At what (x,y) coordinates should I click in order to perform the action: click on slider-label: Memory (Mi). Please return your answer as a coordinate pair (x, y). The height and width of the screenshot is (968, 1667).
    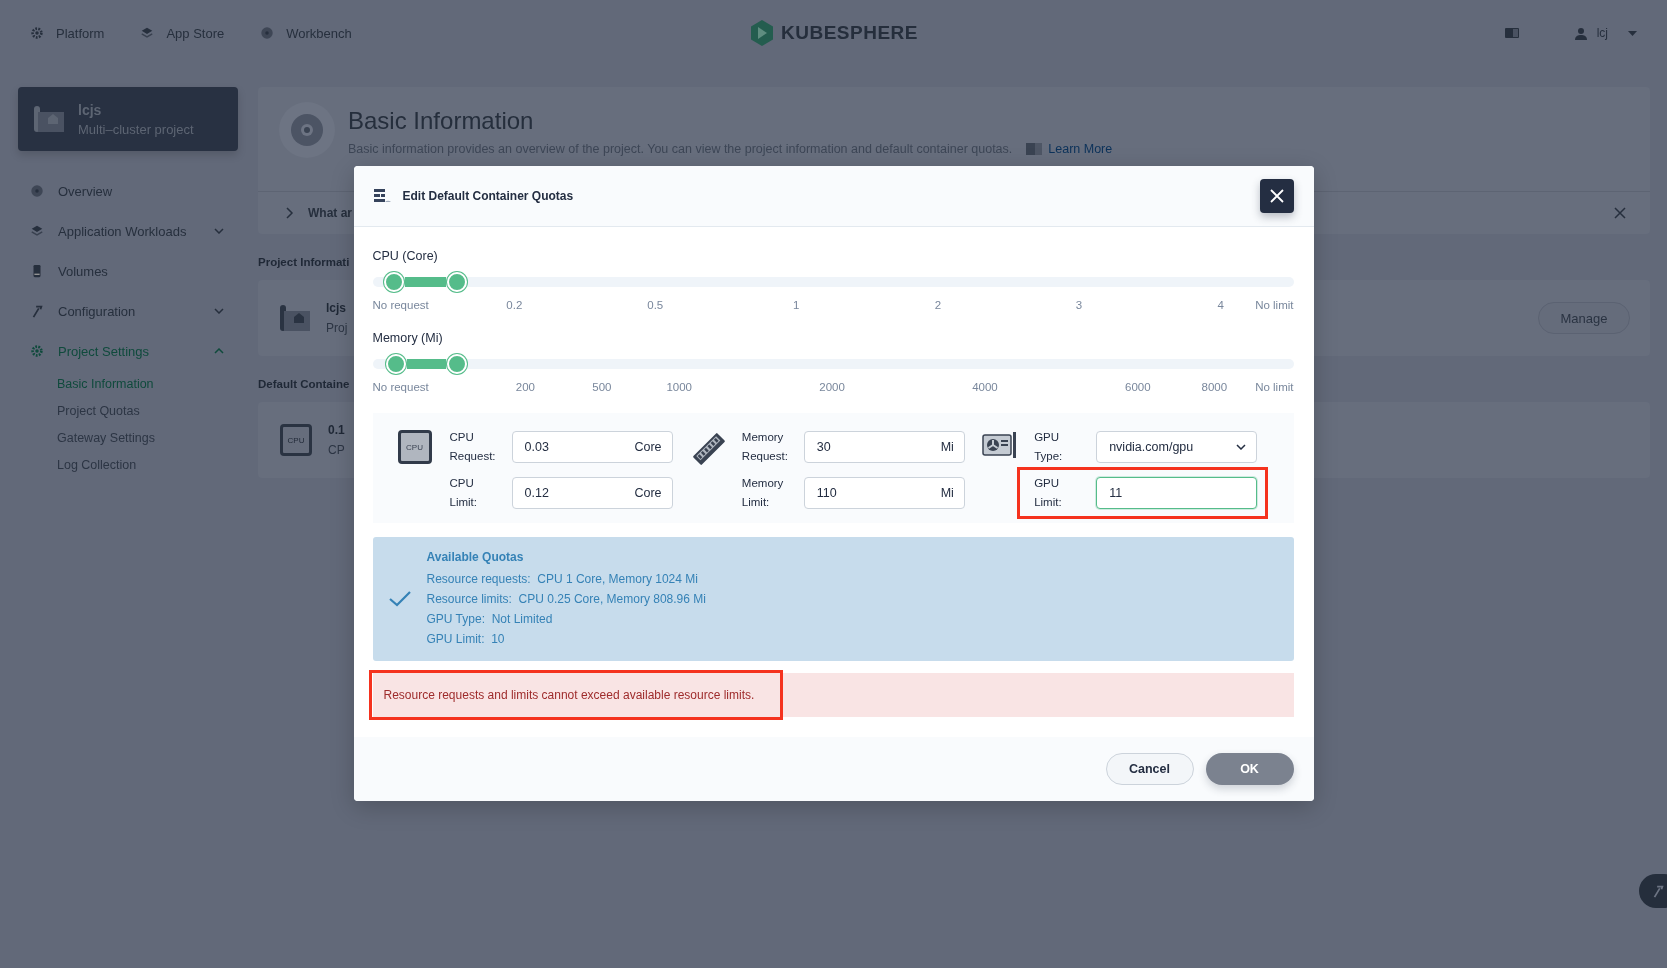
    Looking at the image, I should click on (408, 338).